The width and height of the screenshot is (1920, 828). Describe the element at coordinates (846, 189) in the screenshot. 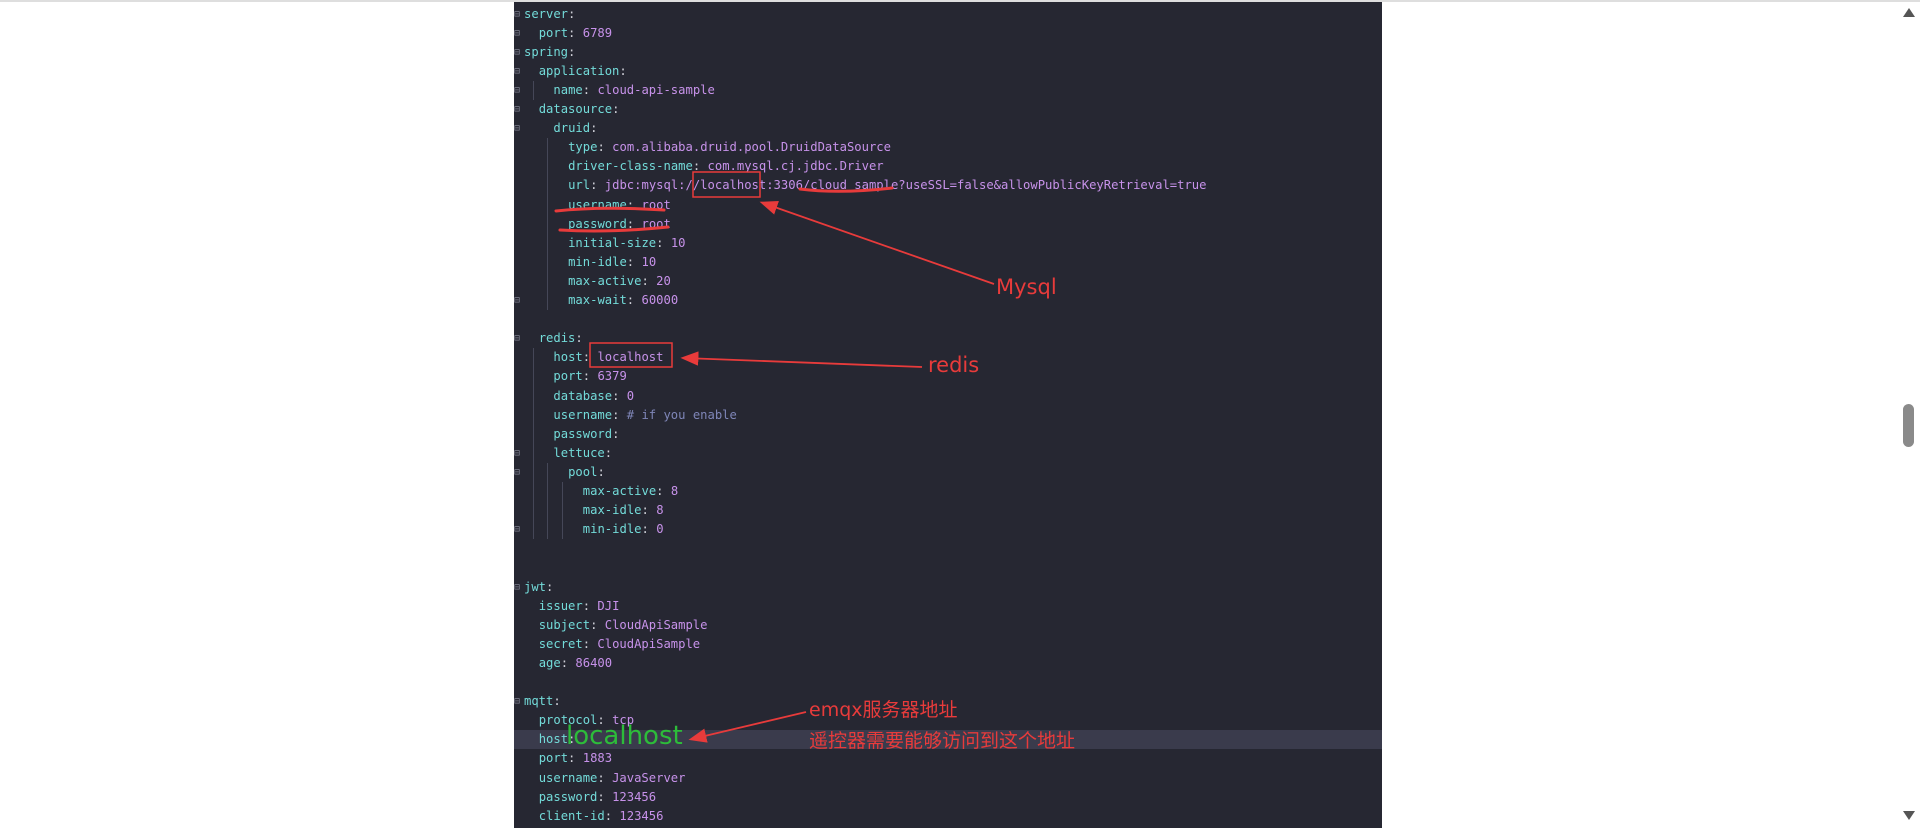

I see `cloud-sample-underline` at that location.